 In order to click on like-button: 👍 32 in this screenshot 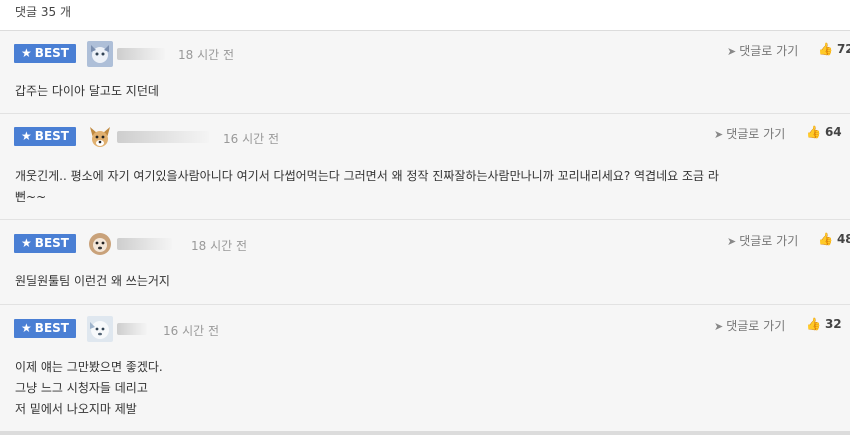, I will do `click(824, 324)`.